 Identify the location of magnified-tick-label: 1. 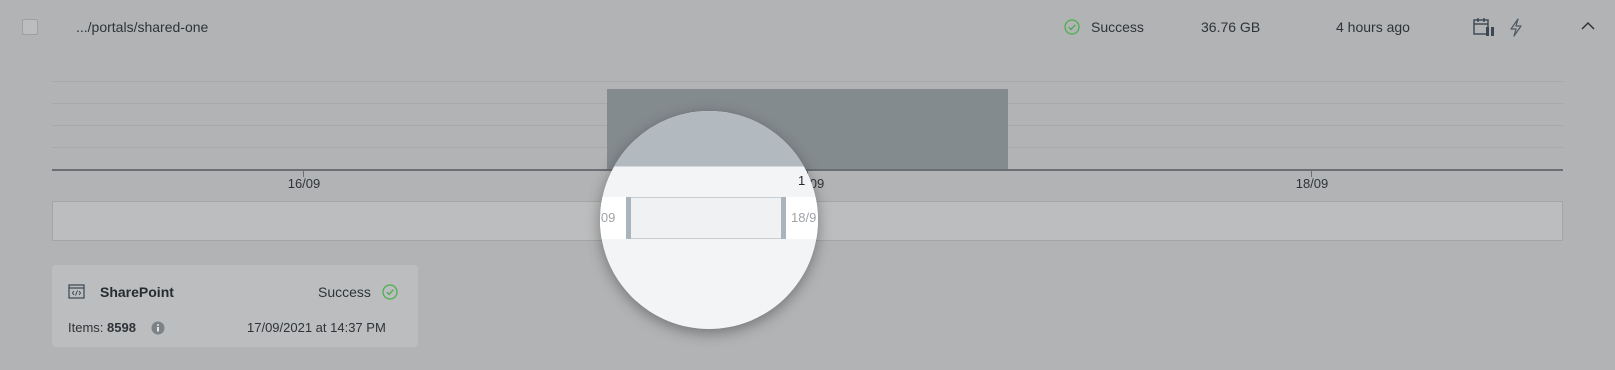
(802, 180).